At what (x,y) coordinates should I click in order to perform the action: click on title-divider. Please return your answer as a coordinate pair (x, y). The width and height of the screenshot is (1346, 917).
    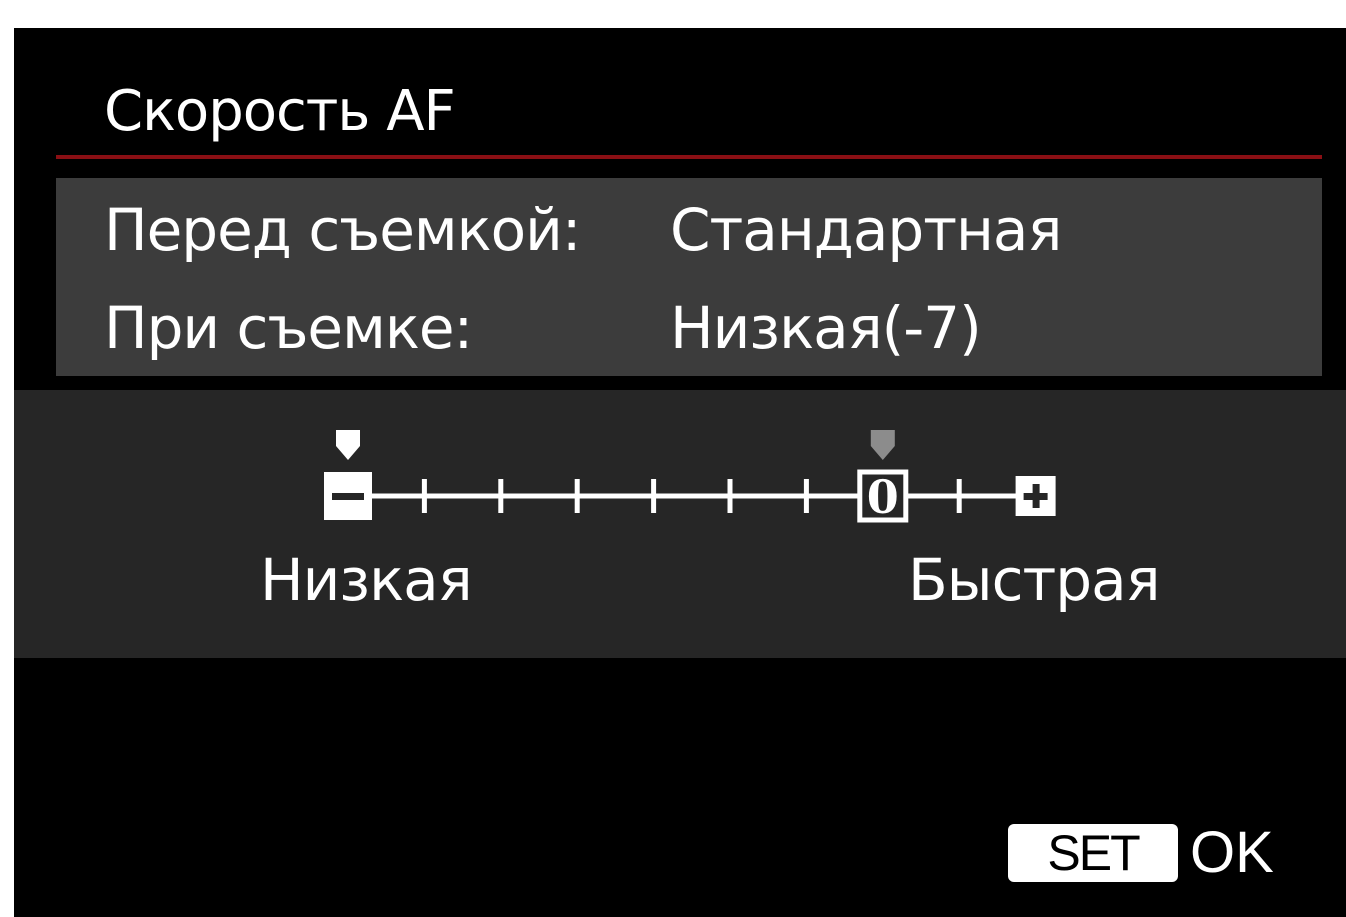
    Looking at the image, I should click on (689, 157).